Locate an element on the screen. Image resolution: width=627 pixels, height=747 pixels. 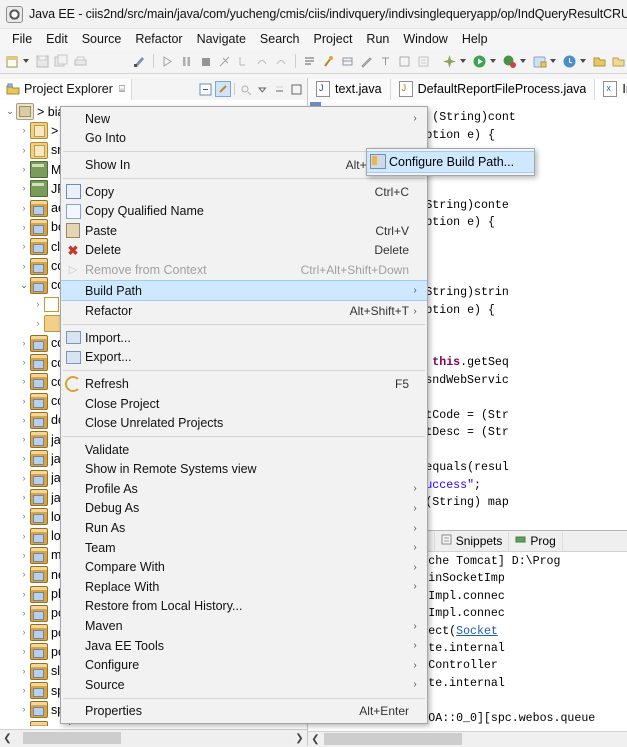
menu-help: Help is located at coordinates (475, 39).